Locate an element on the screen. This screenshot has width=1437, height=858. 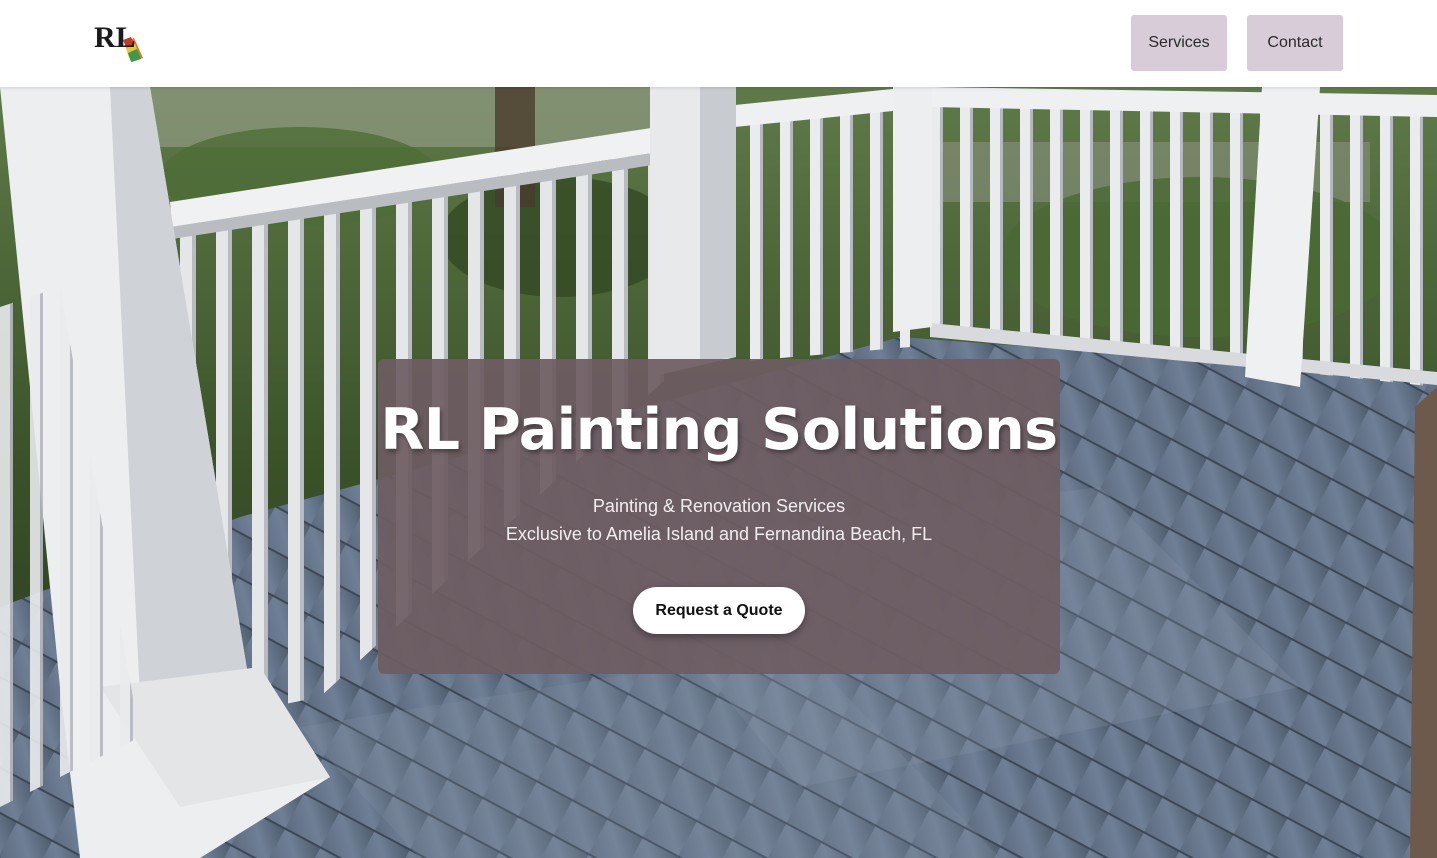
svg-text: RL is located at coordinates (115, 37).